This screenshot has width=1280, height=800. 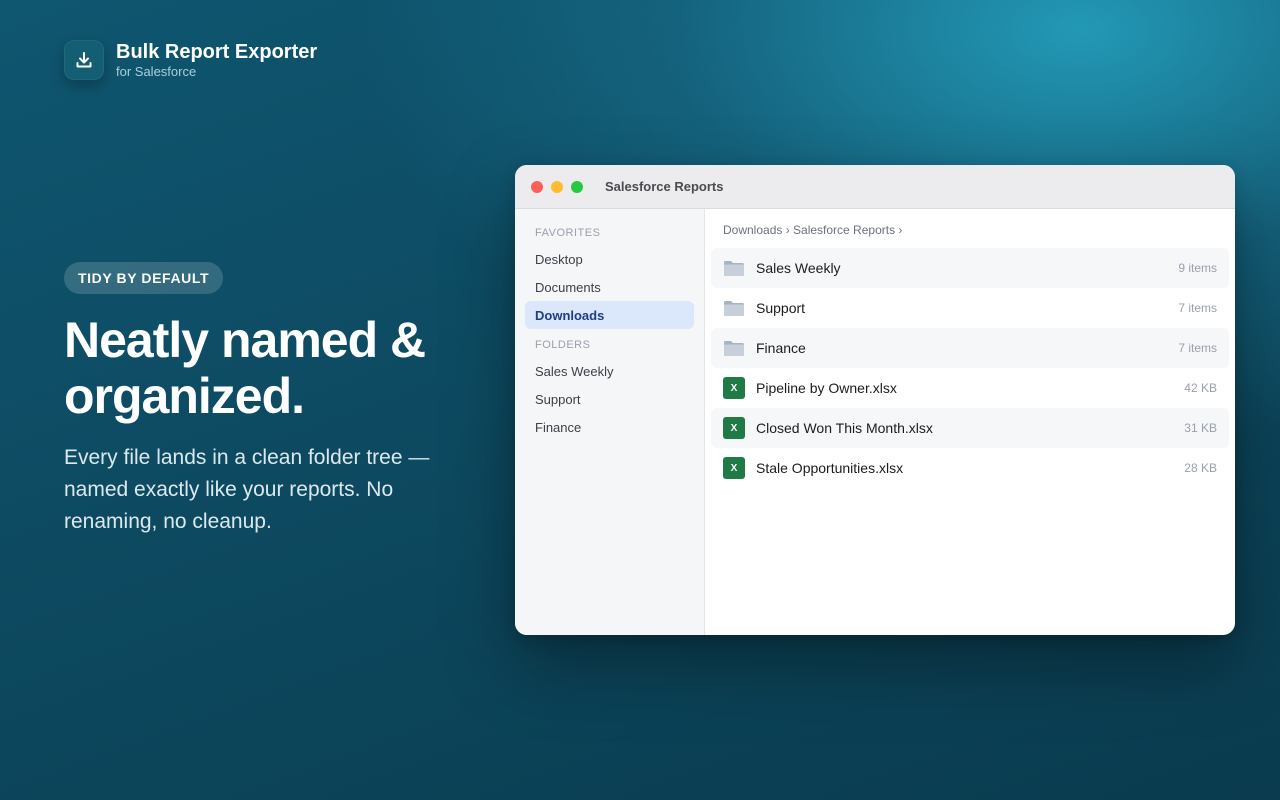 I want to click on minimize-window-button, so click(x=557, y=186).